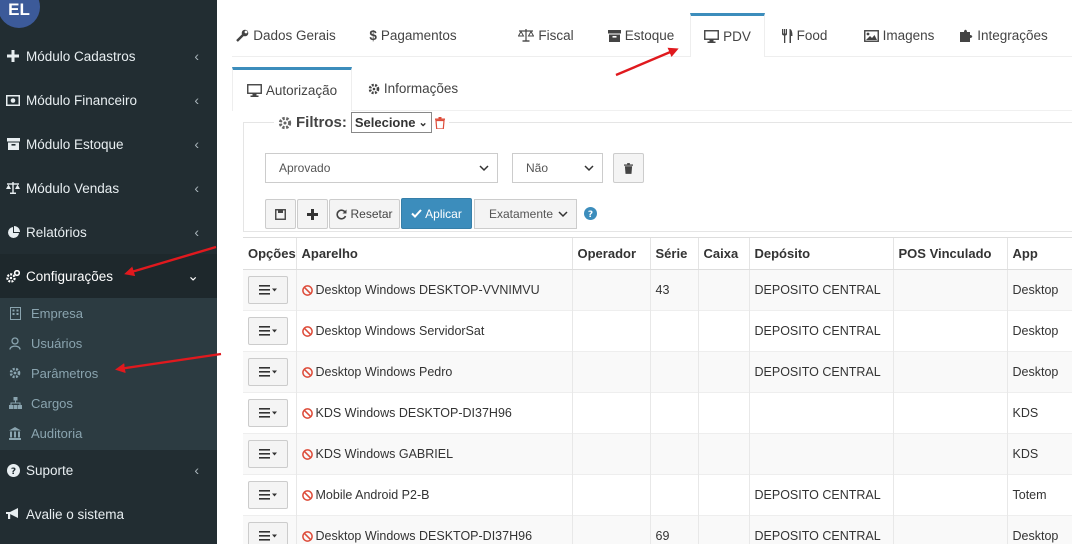  What do you see at coordinates (82, 100) in the screenshot?
I see `sidebar-item-label: Módulo Financeiro` at bounding box center [82, 100].